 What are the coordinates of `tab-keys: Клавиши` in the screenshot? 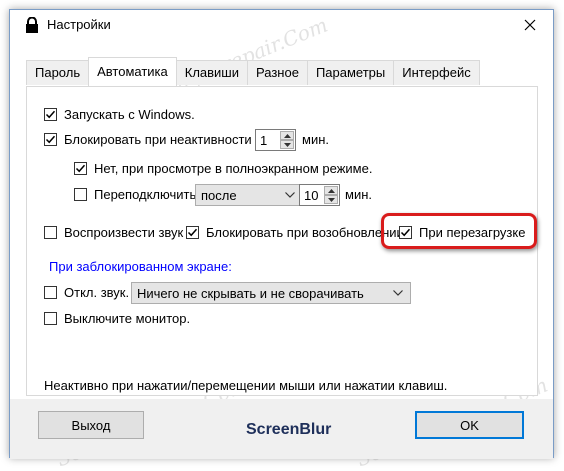 It's located at (211, 72).